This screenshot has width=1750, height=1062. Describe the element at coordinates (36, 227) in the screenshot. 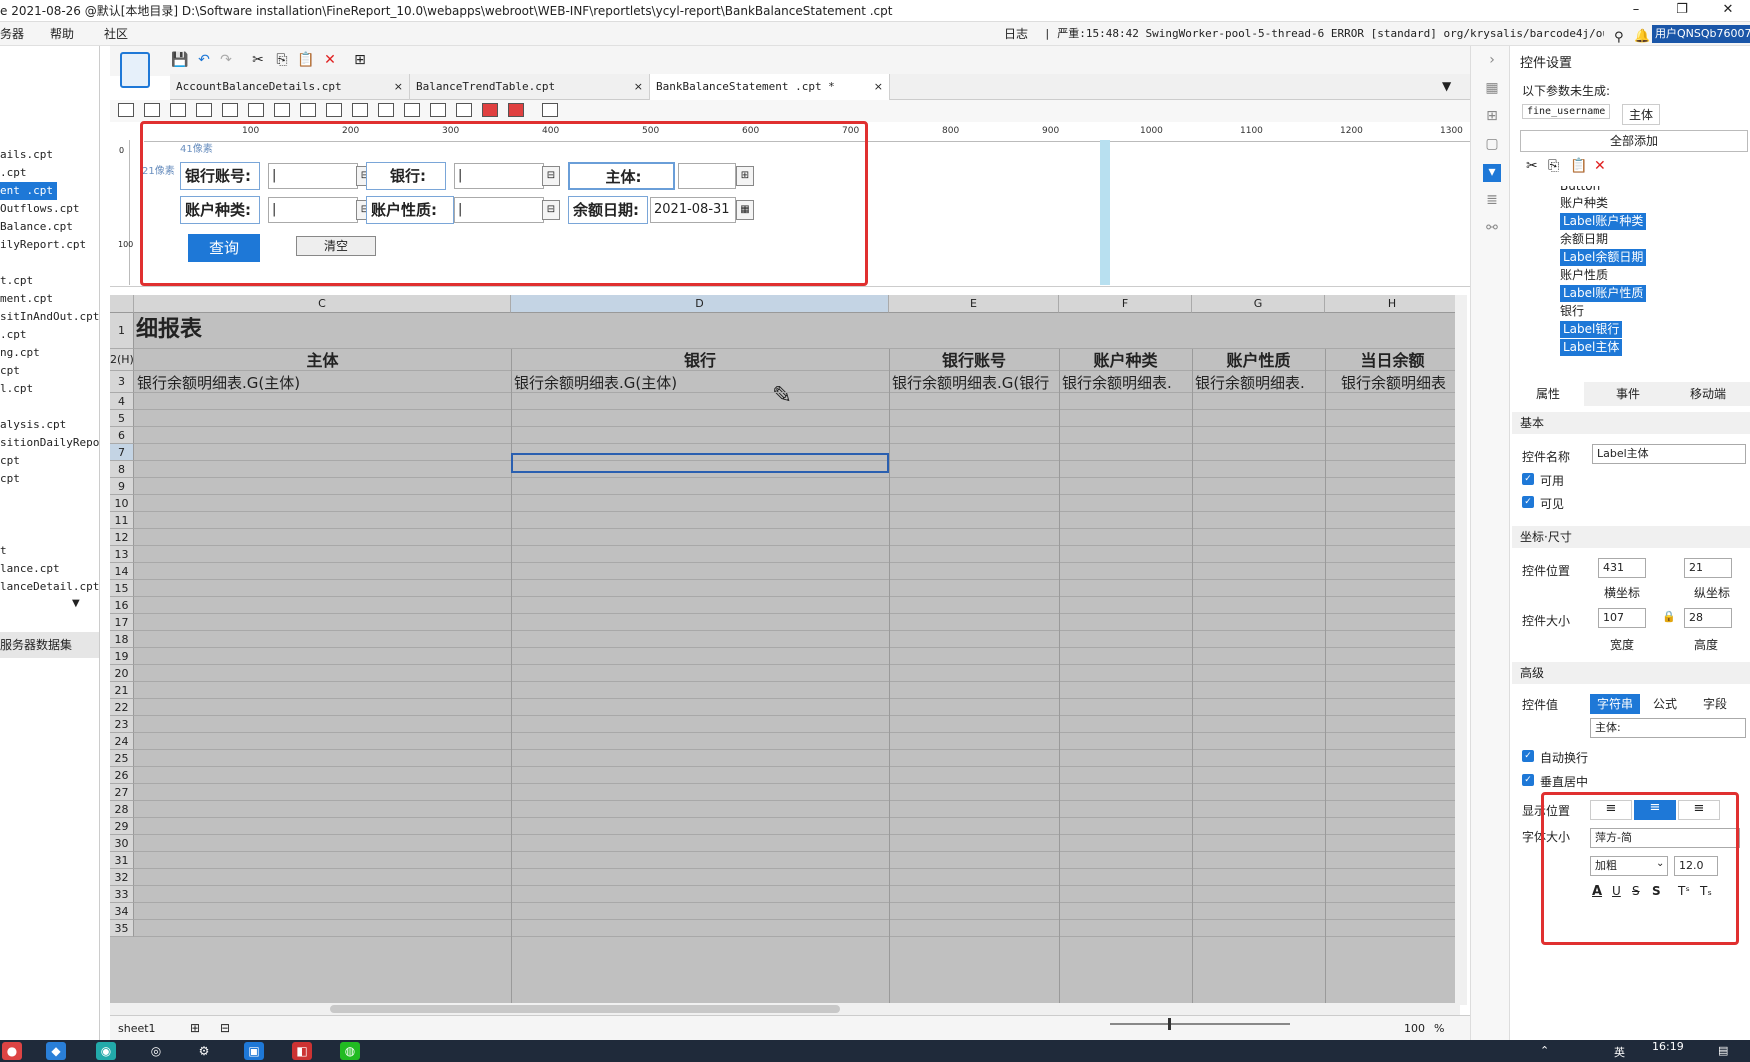

I see `file-item: Balance.cpt` at that location.